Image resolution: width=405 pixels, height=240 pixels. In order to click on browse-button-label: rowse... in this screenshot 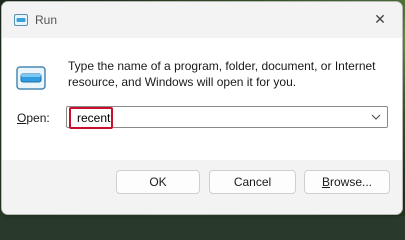, I will do `click(351, 182)`.